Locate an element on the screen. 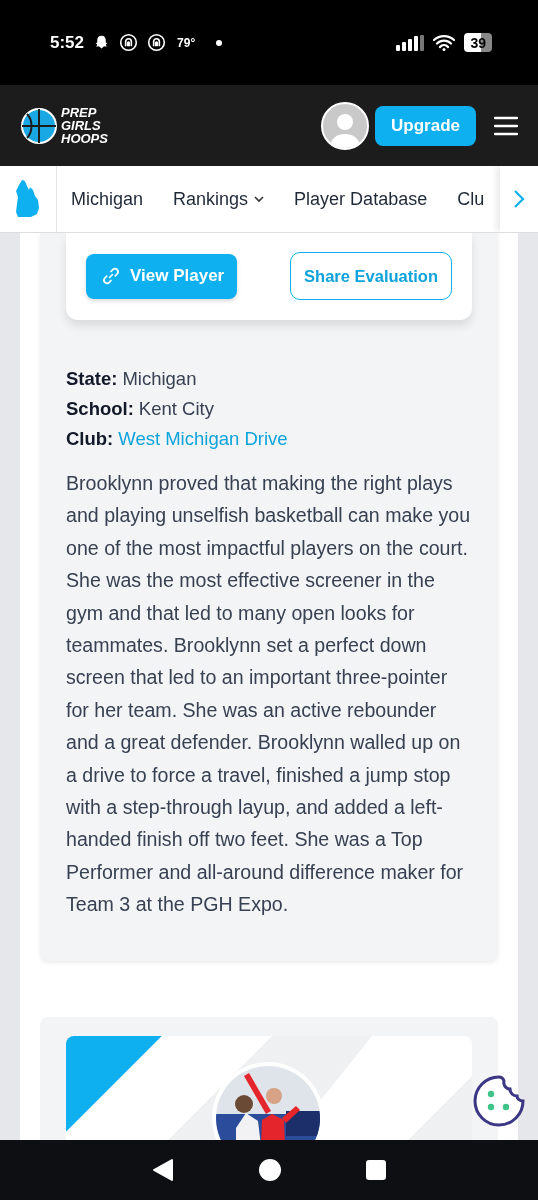 This screenshot has width=538, height=1200. wifi-icon is located at coordinates (444, 42).